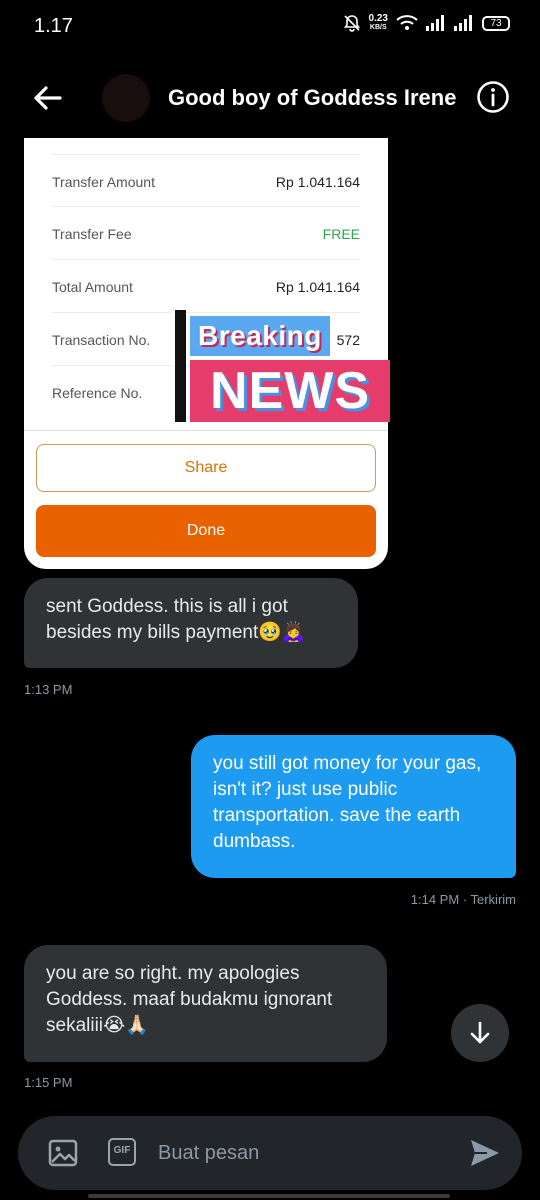 The height and width of the screenshot is (1200, 540). I want to click on net-speed: 0.23 KB/S, so click(378, 23).